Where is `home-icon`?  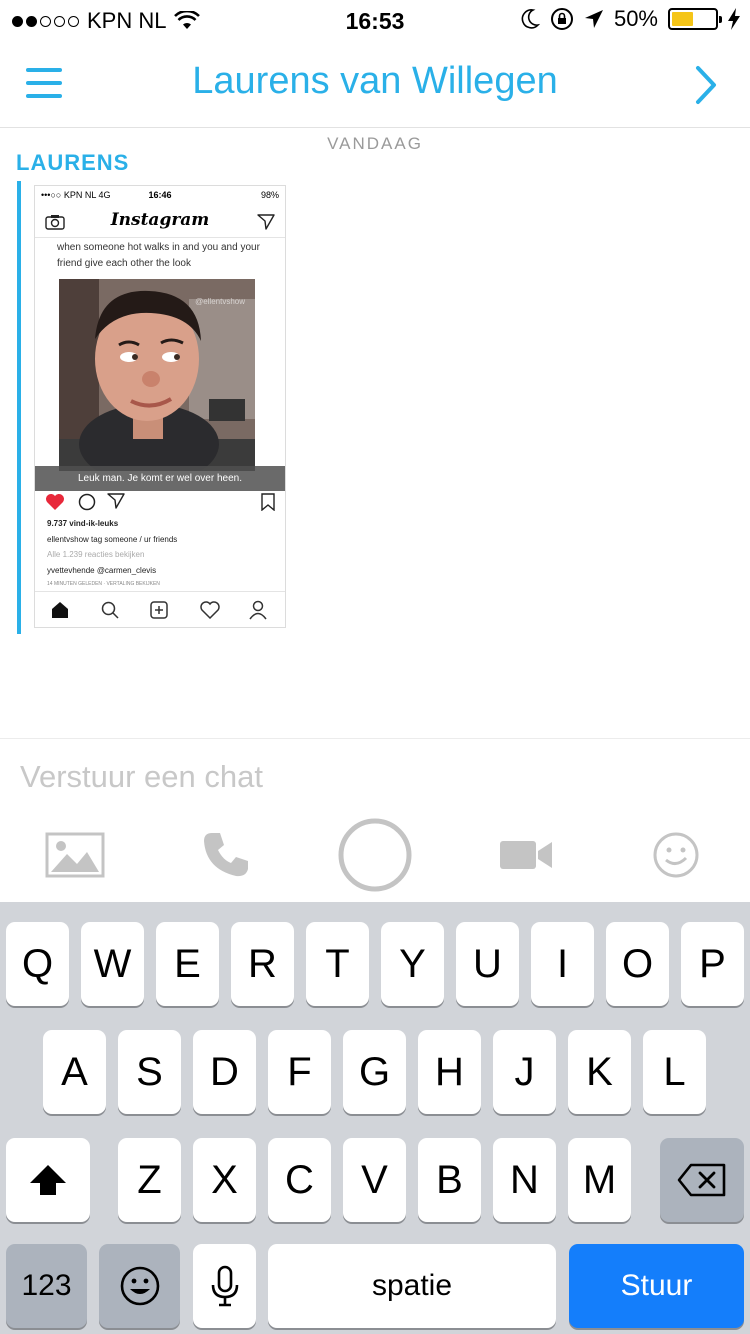
home-icon is located at coordinates (60, 610).